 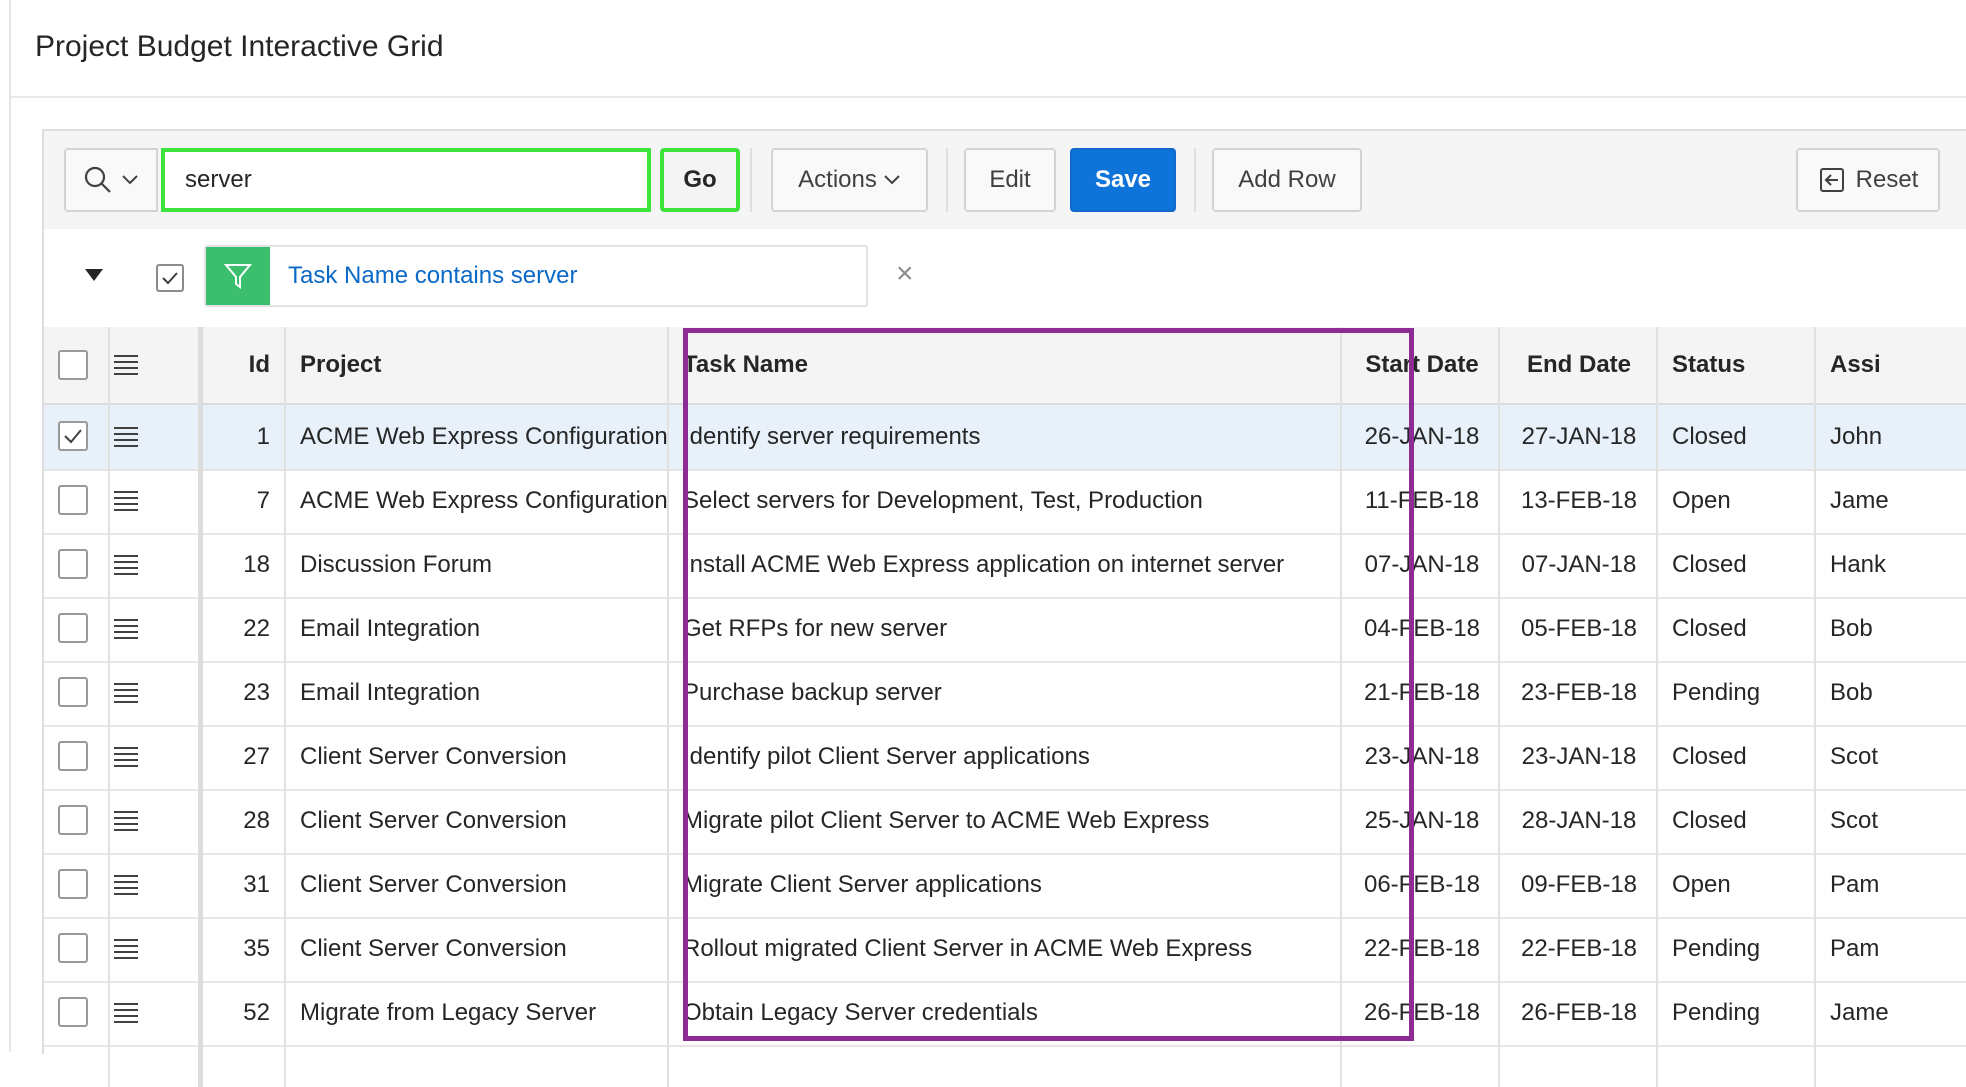 What do you see at coordinates (849, 180) in the screenshot?
I see `actions-menu-button: Actions` at bounding box center [849, 180].